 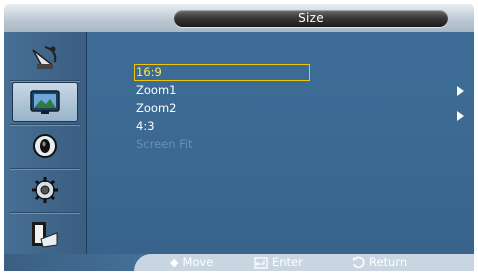 I want to click on enter-icon, so click(x=261, y=262).